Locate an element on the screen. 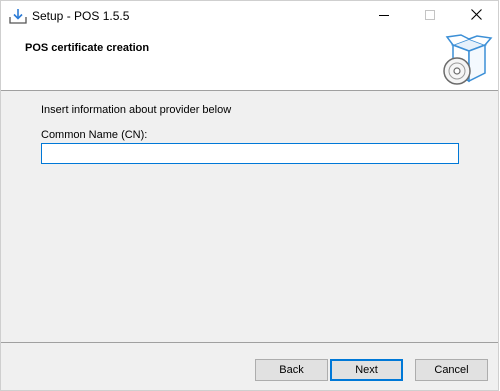 The image size is (500, 391). close-icon is located at coordinates (476, 16).